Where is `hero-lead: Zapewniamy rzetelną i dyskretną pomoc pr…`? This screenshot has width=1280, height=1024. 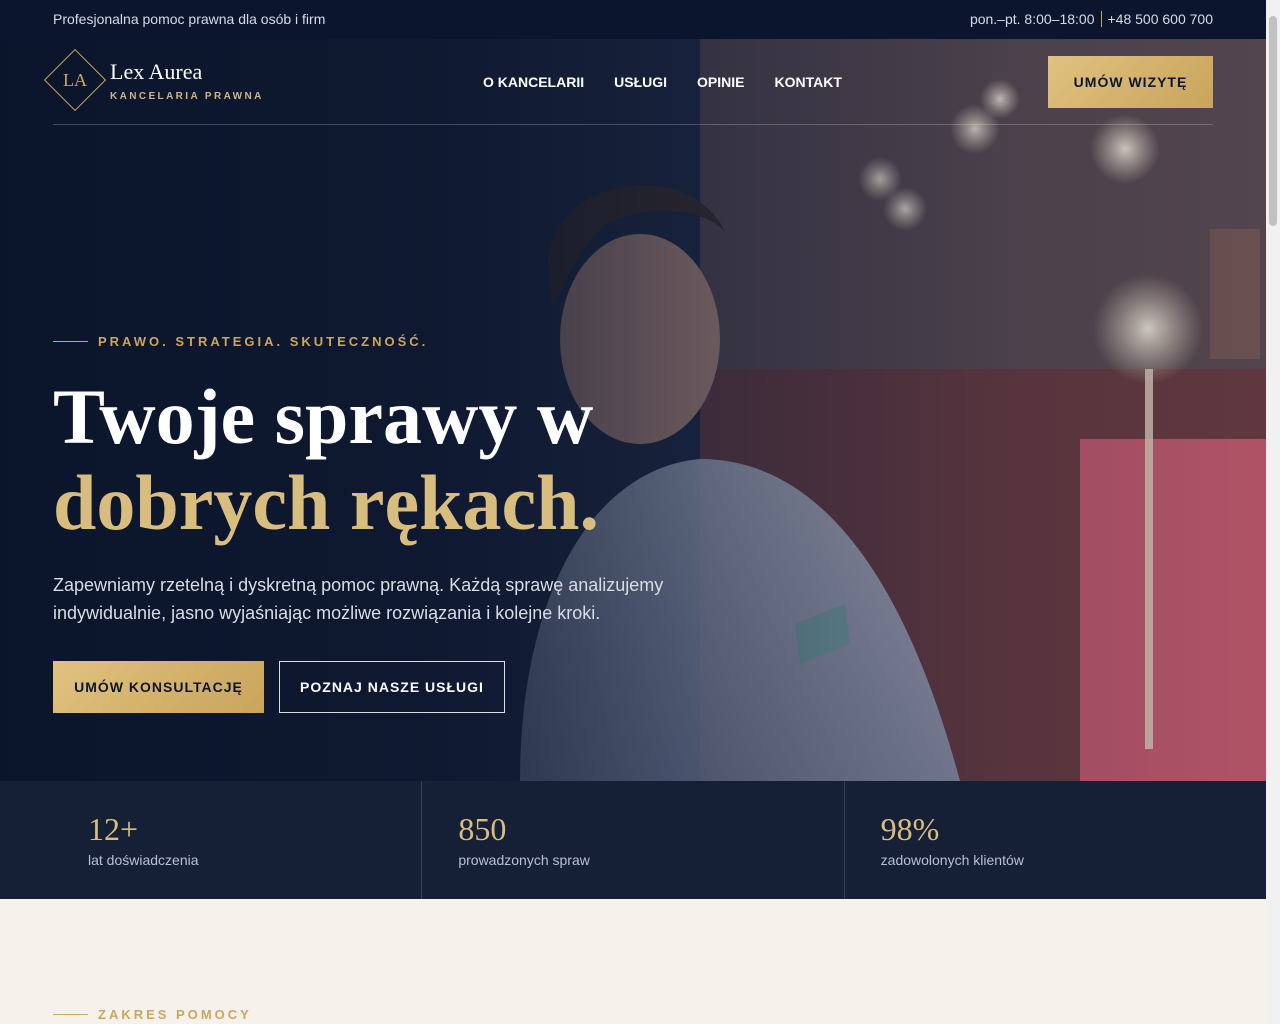 hero-lead: Zapewniamy rzetelną i dyskretną pomoc pr… is located at coordinates (358, 599).